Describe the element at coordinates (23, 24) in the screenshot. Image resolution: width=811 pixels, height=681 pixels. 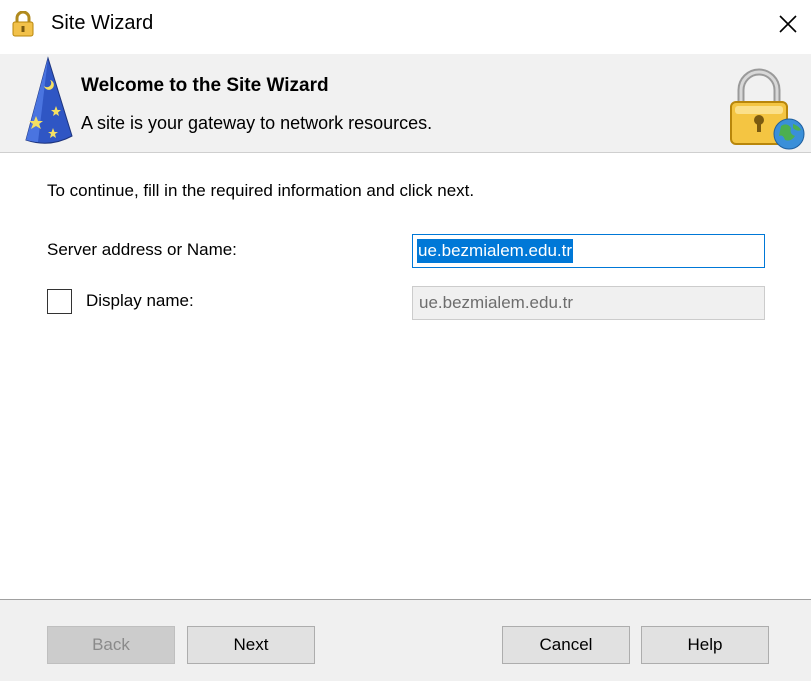
I see `lock-icon` at that location.